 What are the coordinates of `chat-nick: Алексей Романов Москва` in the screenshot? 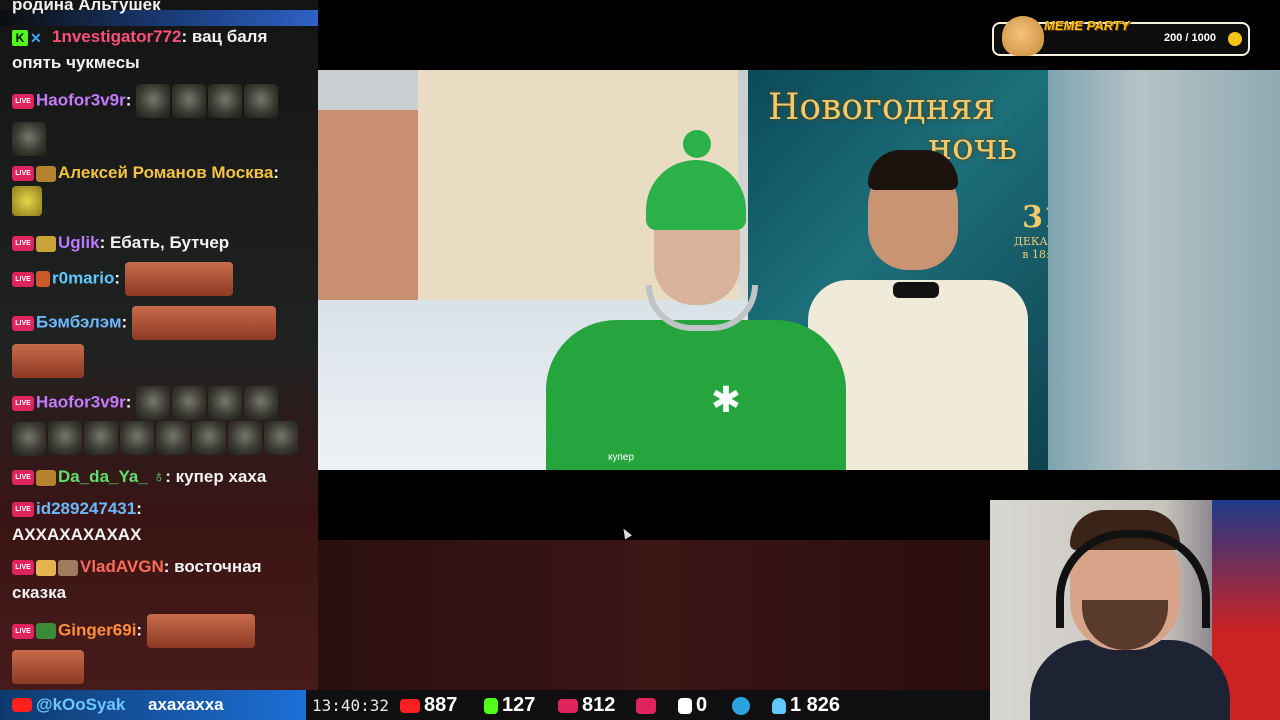 It's located at (166, 172).